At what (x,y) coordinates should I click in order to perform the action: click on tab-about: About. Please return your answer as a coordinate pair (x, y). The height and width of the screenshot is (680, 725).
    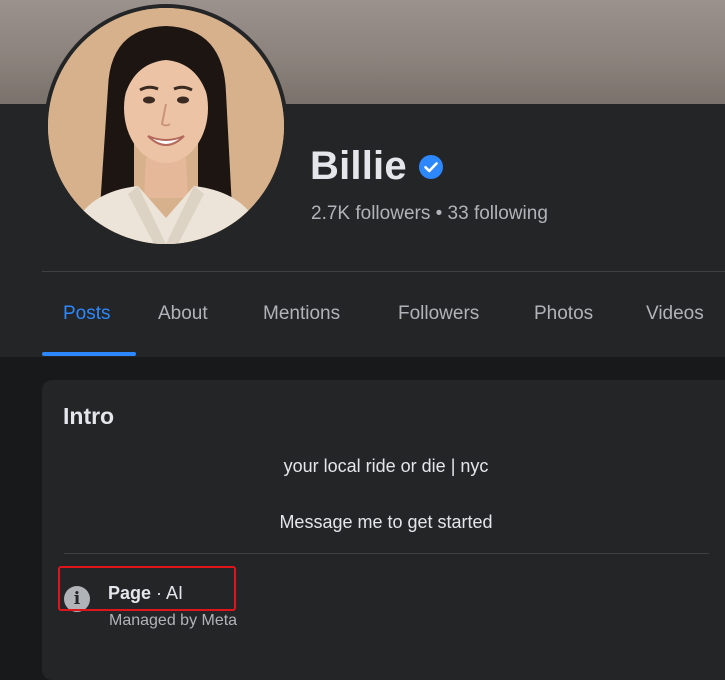
    Looking at the image, I should click on (183, 314).